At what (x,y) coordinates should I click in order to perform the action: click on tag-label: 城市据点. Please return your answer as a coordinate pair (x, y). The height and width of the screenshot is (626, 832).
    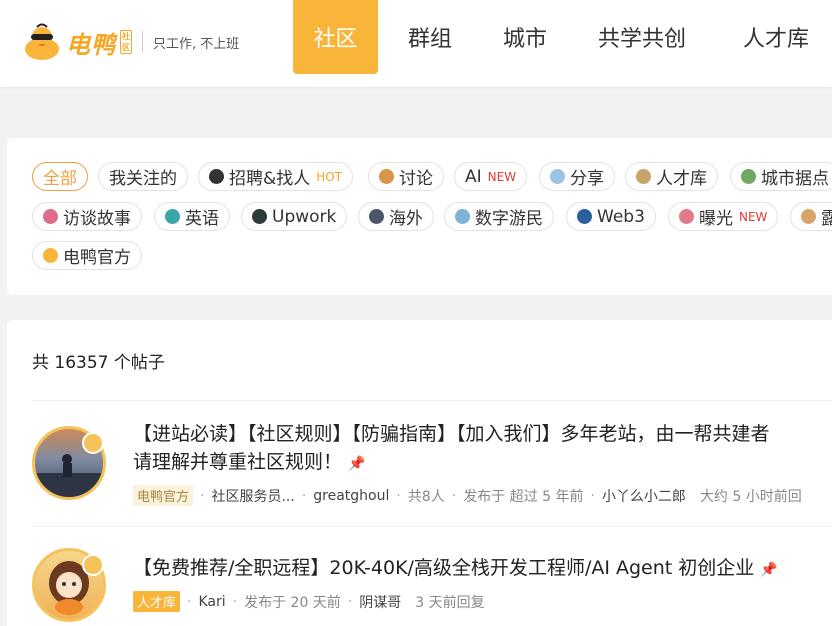
    Looking at the image, I should click on (795, 179).